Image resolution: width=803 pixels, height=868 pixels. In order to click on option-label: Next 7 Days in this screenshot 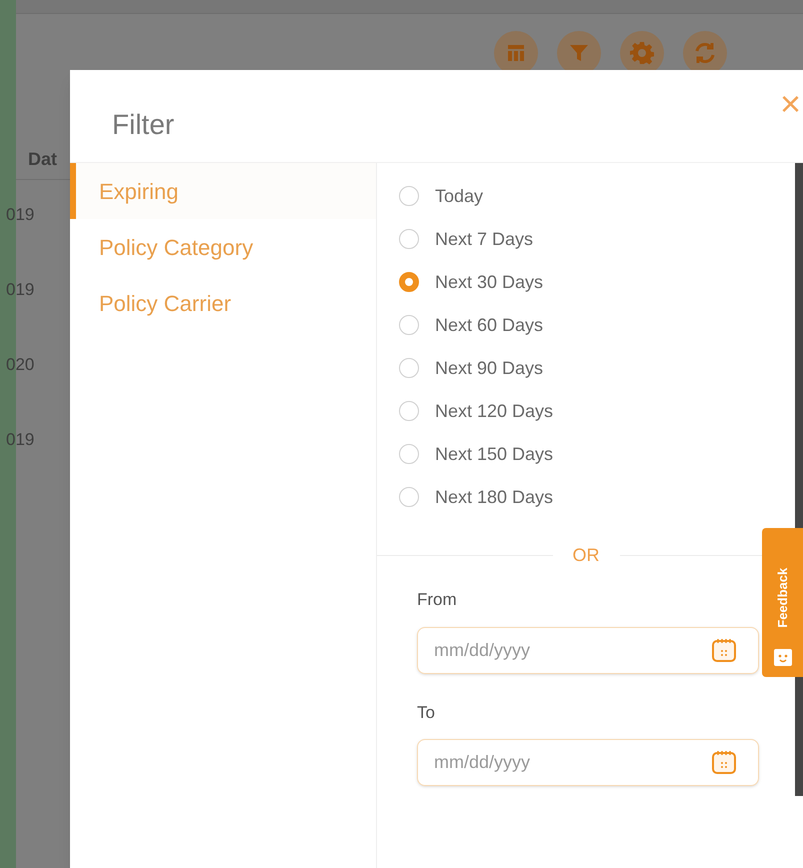, I will do `click(484, 239)`.